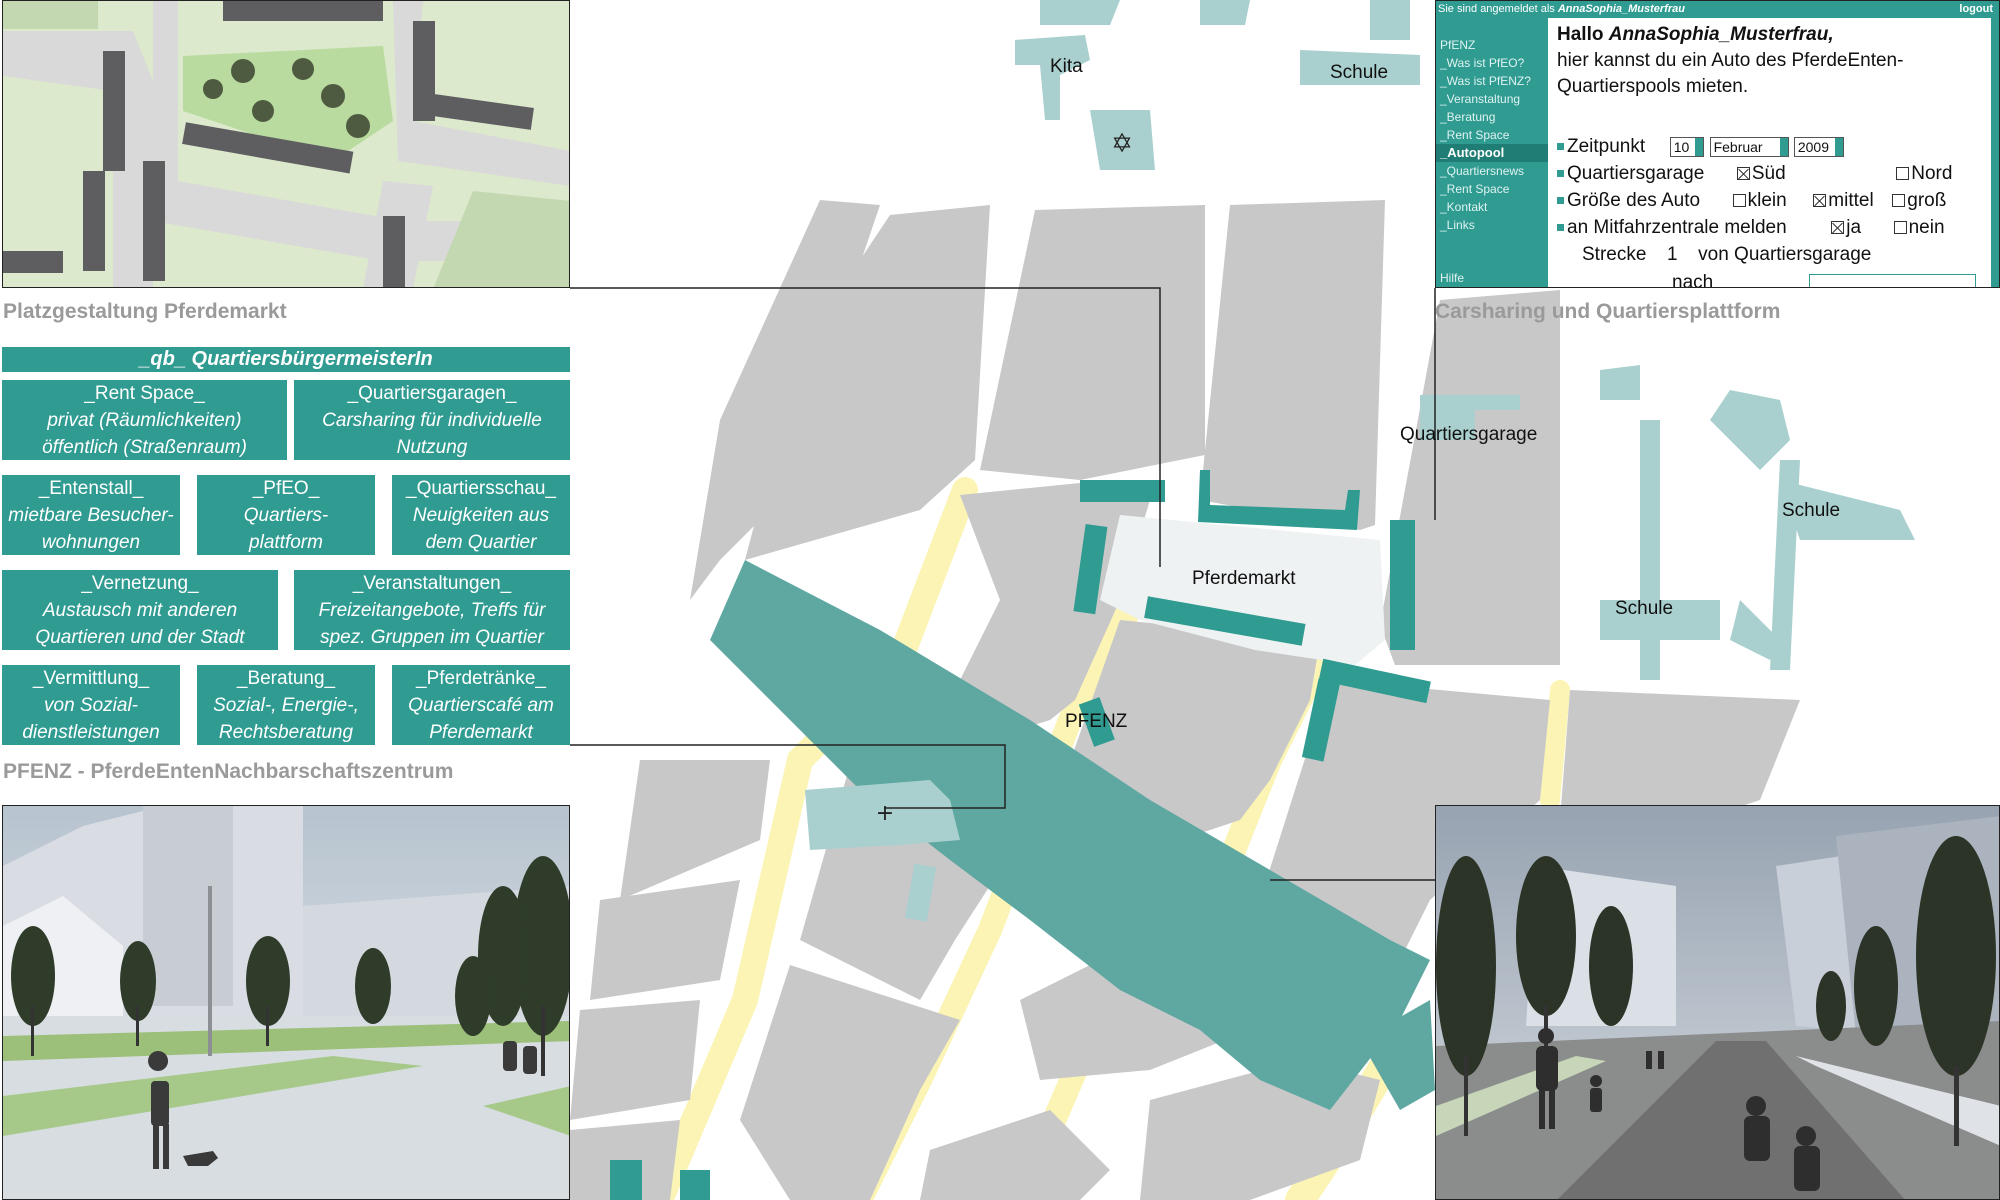  Describe the element at coordinates (432, 393) in the screenshot. I see `tile-head: _Quartiersgaragen_` at that location.